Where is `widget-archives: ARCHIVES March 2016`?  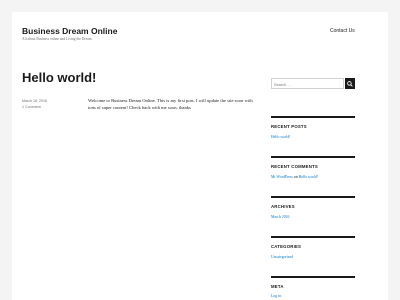 widget-archives: ARCHIVES March 2016 is located at coordinates (313, 207).